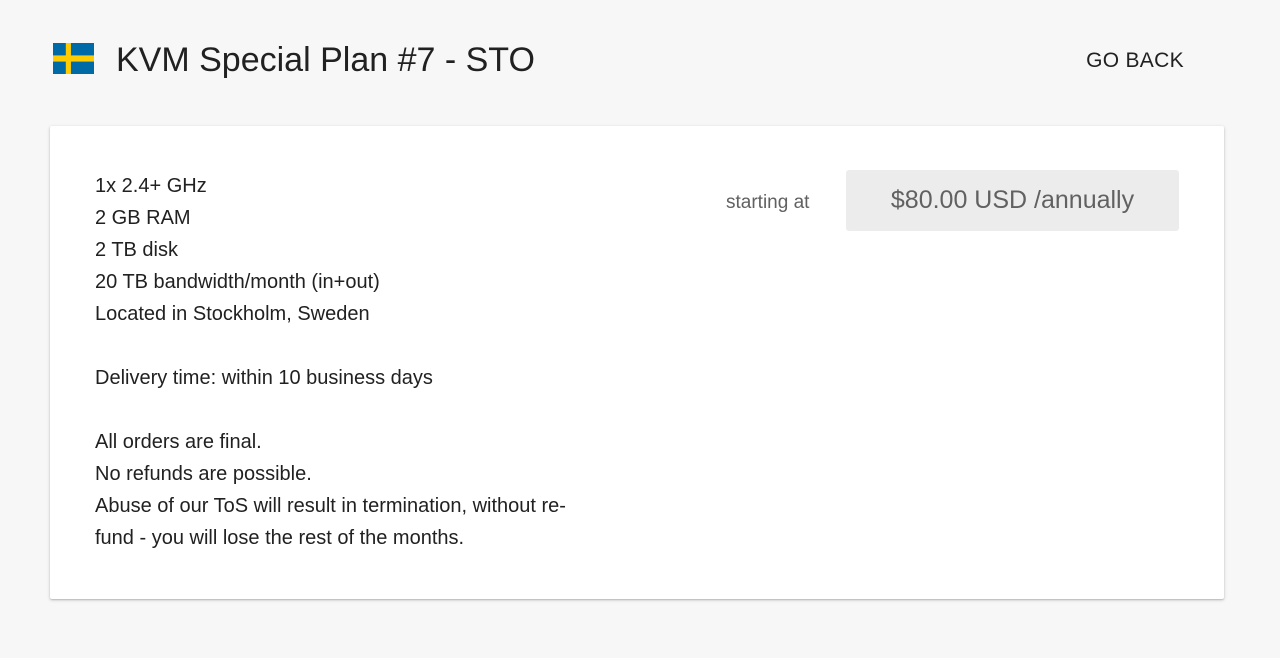 The width and height of the screenshot is (1280, 658). What do you see at coordinates (1012, 200) in the screenshot?
I see `price-badge: $80.00 USD /annually` at bounding box center [1012, 200].